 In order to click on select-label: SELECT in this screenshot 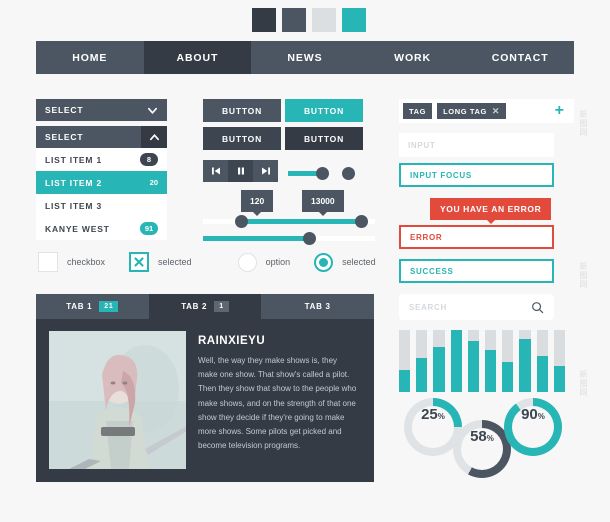, I will do `click(64, 110)`.